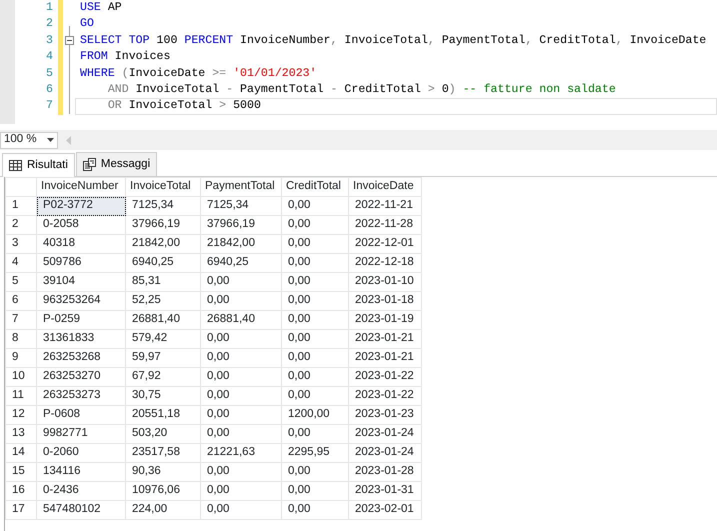 The width and height of the screenshot is (717, 531). I want to click on table-cell: 2023-02-01, so click(385, 510).